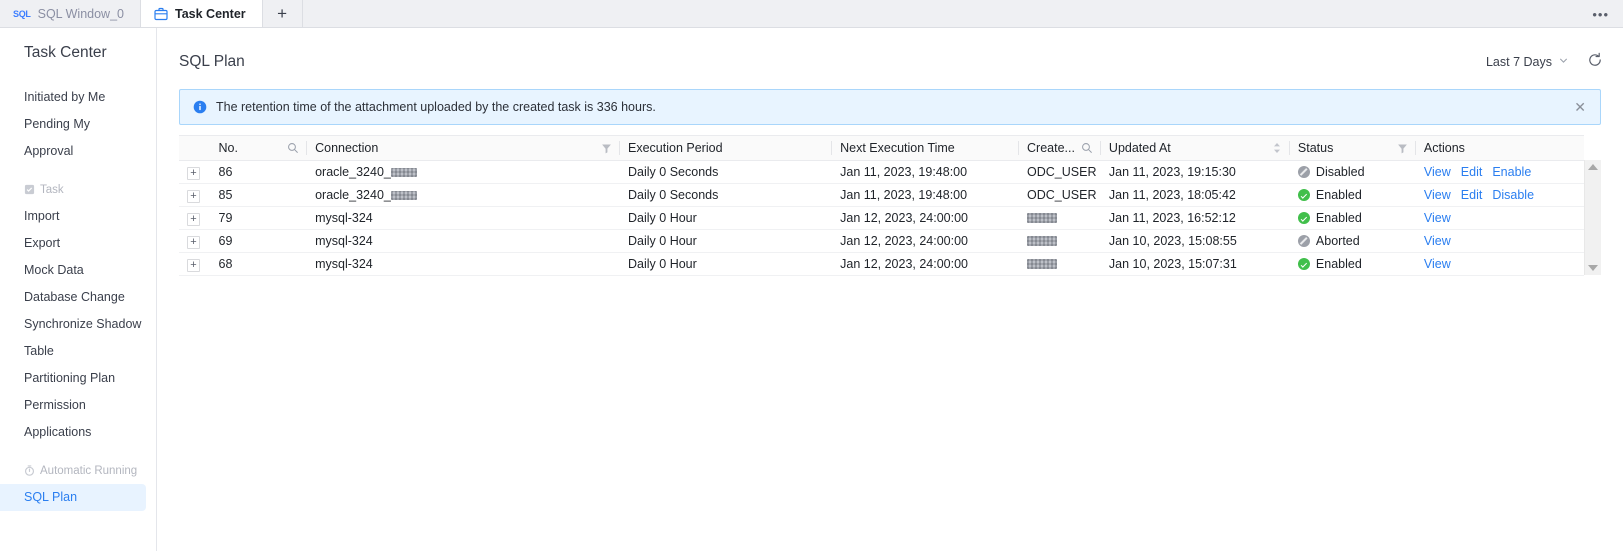 Image resolution: width=1623 pixels, height=551 pixels. I want to click on sidebar-item-label: Permission, so click(55, 405).